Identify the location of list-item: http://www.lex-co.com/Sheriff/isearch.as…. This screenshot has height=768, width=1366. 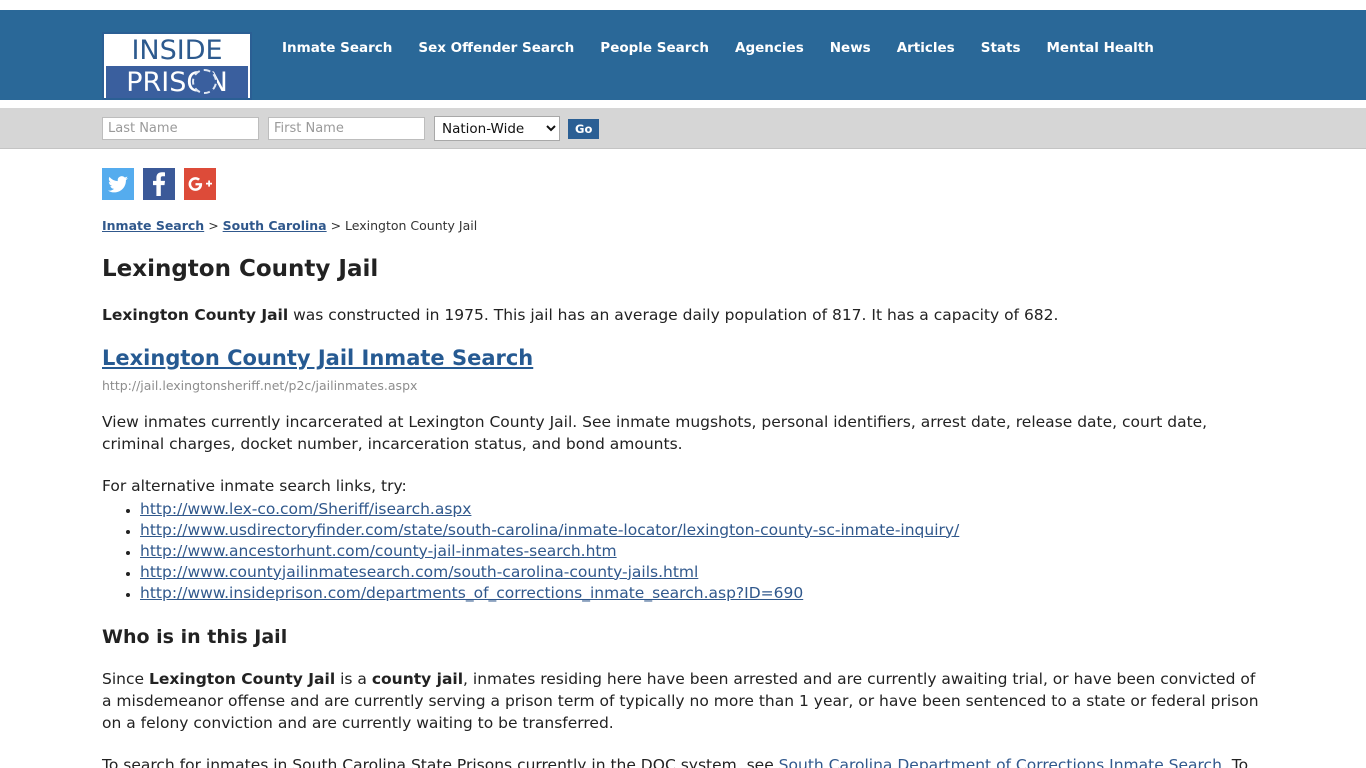
(701, 509).